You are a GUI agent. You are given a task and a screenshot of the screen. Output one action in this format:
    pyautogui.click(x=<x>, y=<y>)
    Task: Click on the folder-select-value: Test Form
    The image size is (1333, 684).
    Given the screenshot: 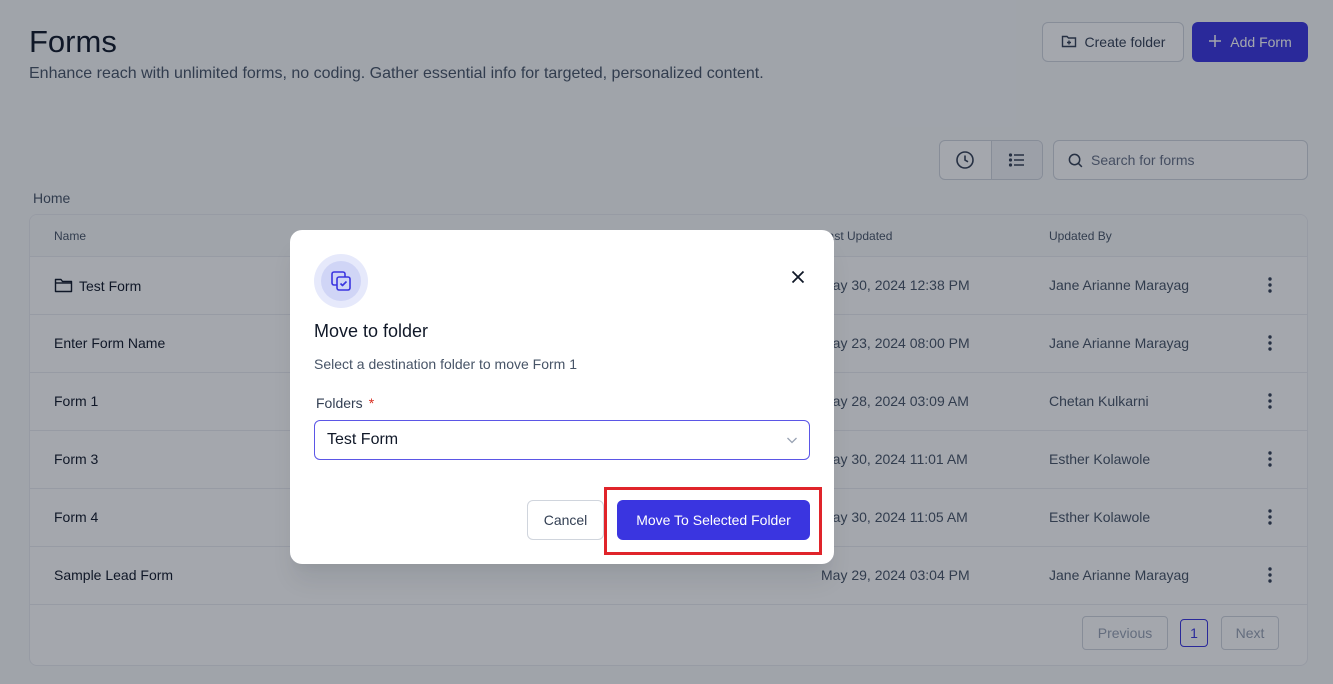 What is the action you would take?
    pyautogui.click(x=363, y=439)
    